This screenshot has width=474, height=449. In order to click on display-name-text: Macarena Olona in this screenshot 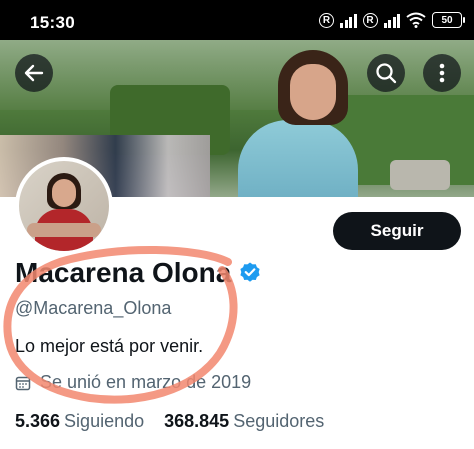, I will do `click(123, 272)`.